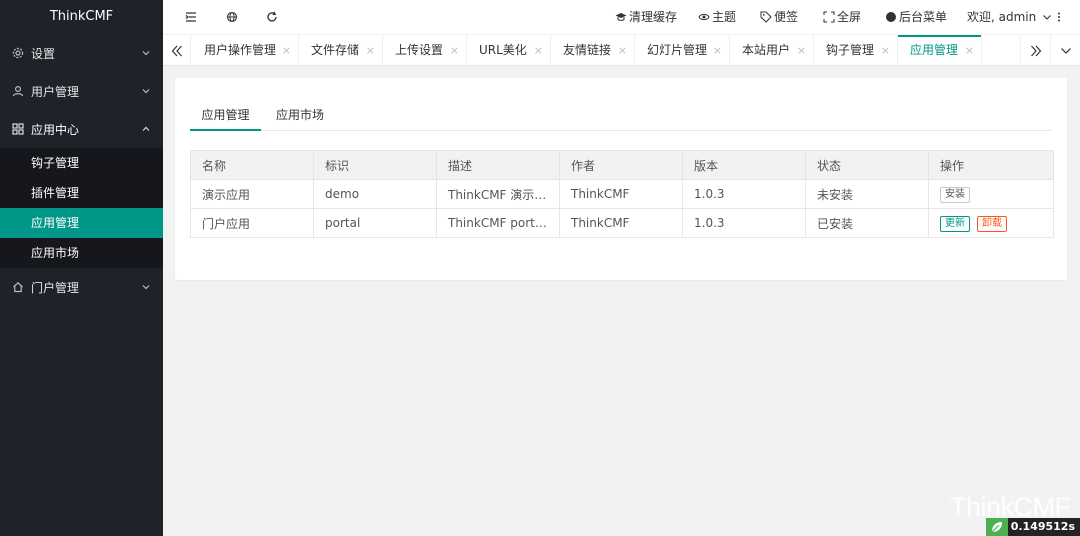 Image resolution: width=1080 pixels, height=536 pixels. What do you see at coordinates (375, 165) in the screenshot?
I see `col-header-id: 标识` at bounding box center [375, 165].